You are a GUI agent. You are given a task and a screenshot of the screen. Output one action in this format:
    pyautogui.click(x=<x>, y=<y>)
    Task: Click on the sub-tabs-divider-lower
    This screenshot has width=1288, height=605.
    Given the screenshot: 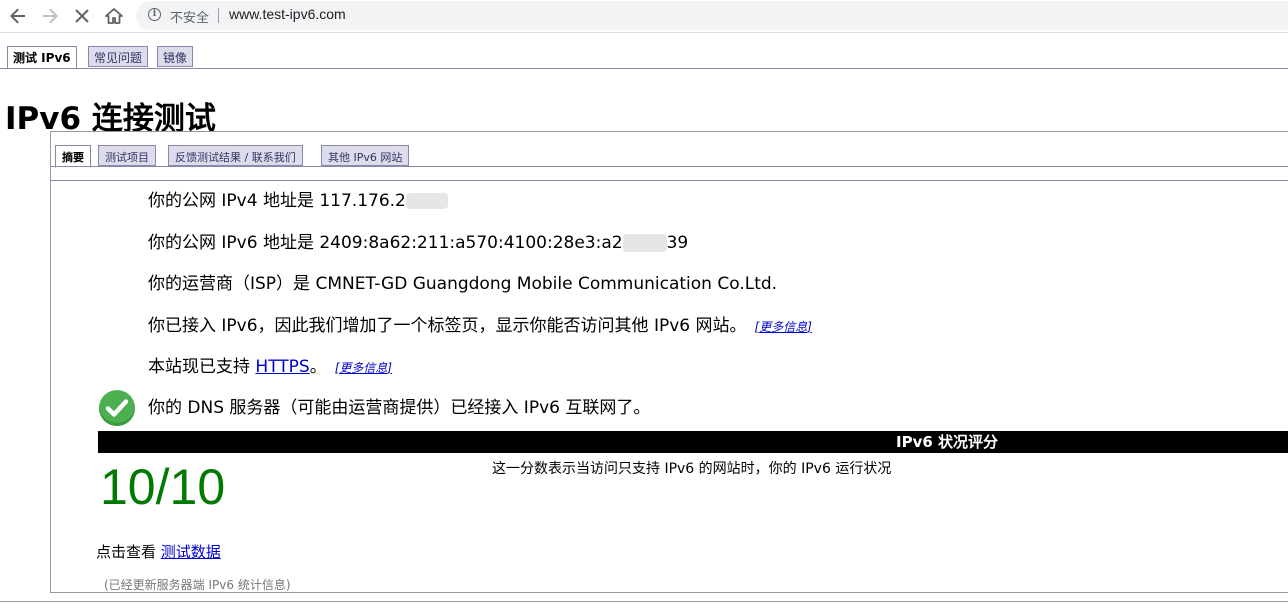 What is the action you would take?
    pyautogui.click(x=669, y=180)
    